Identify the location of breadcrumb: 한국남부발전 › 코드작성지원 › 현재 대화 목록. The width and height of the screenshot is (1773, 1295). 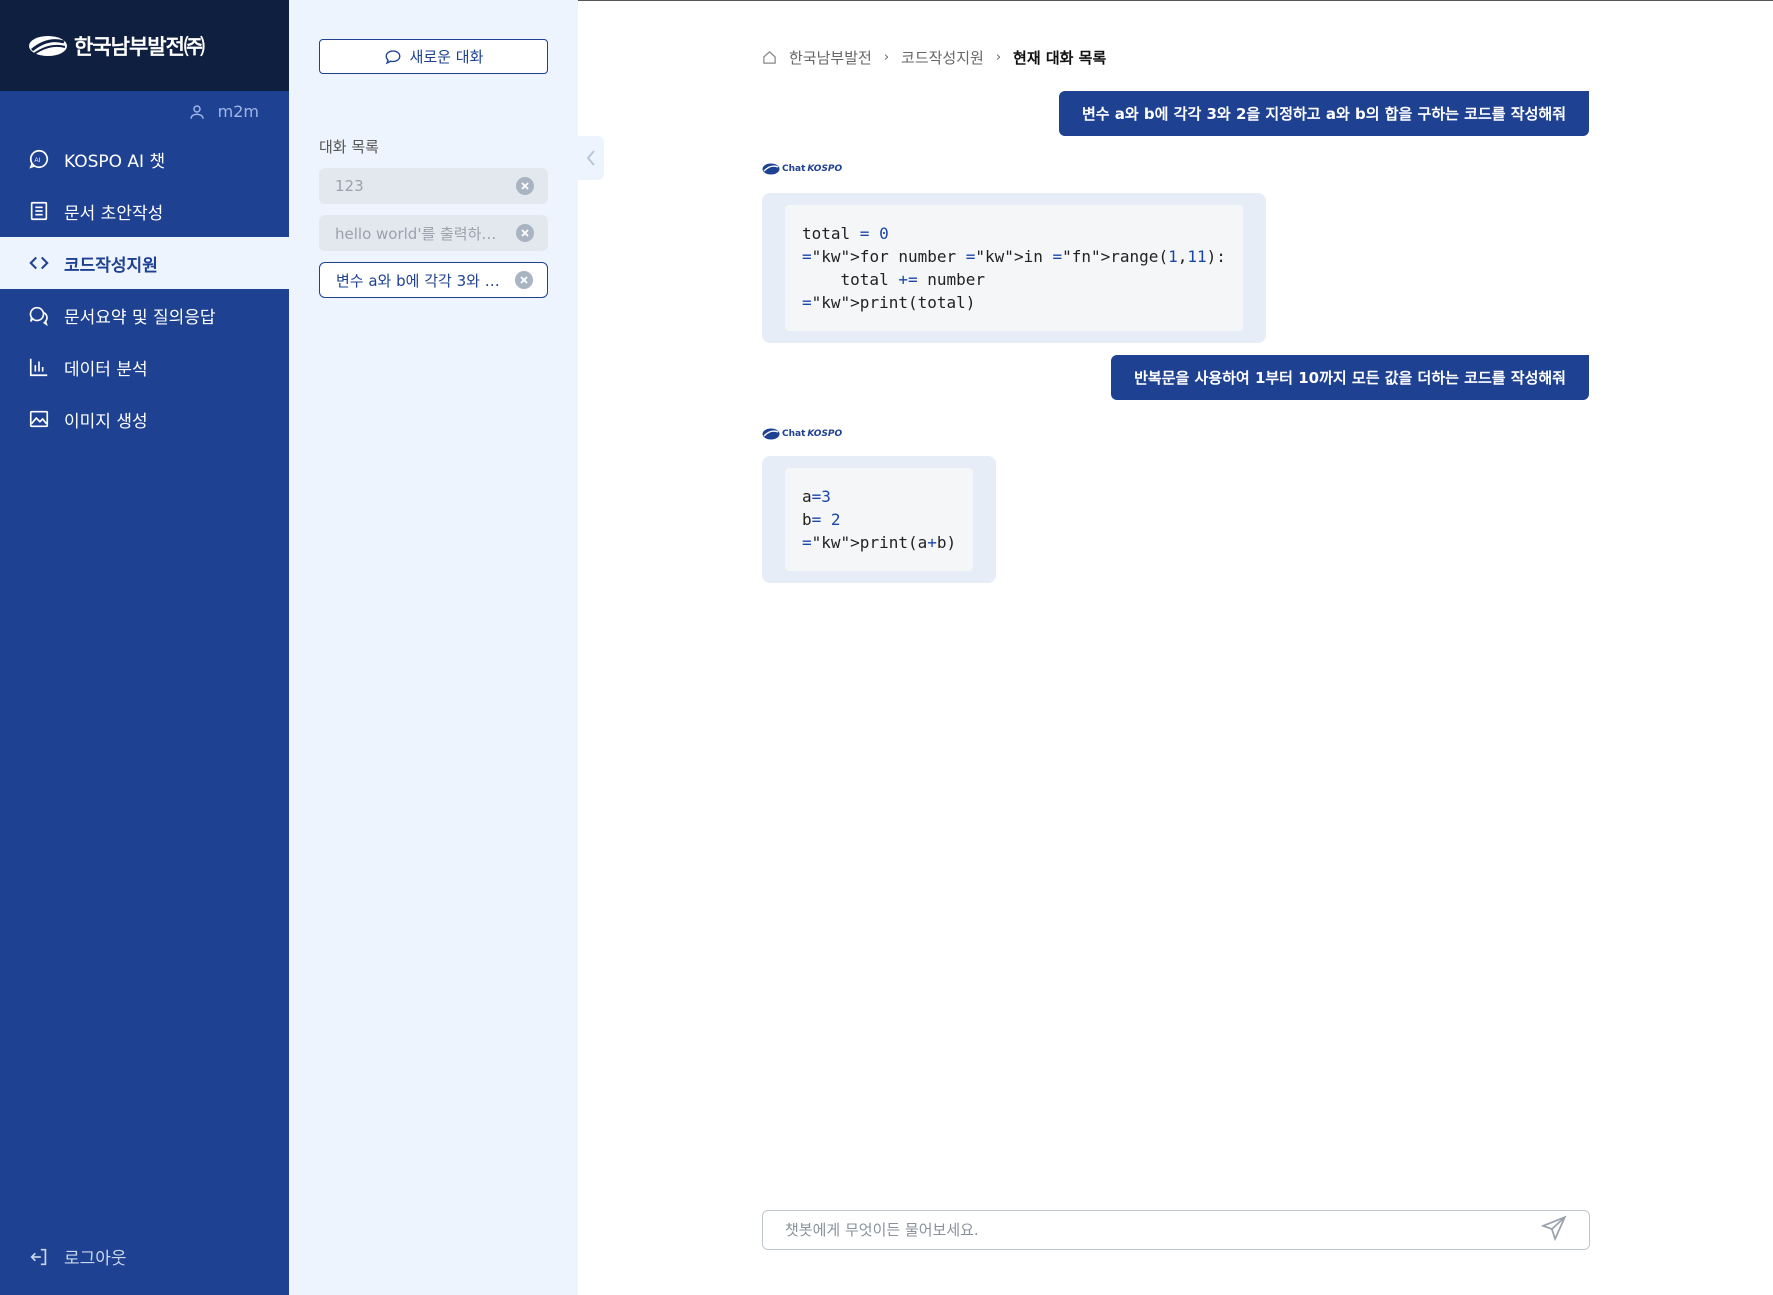
(934, 57).